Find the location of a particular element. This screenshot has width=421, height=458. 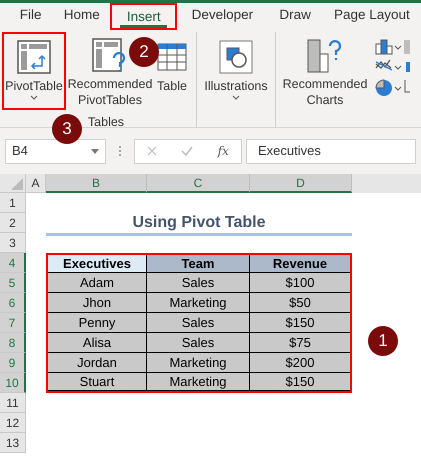

formula-field: Executives is located at coordinates (331, 151).